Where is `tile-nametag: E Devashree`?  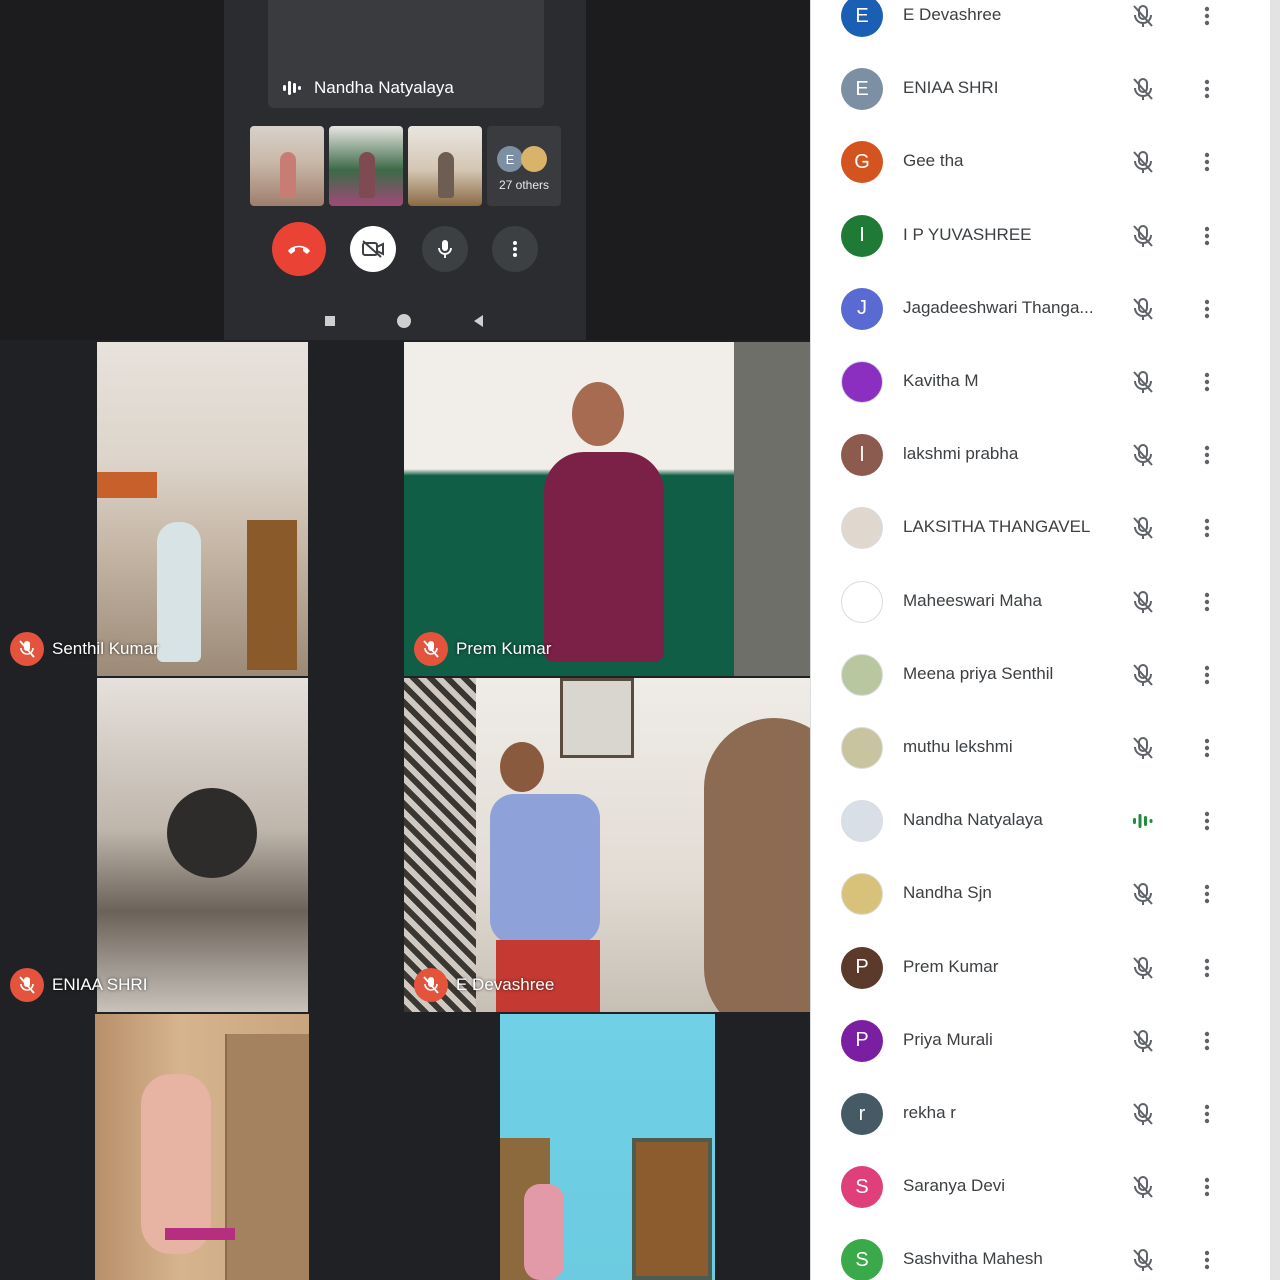 tile-nametag: E Devashree is located at coordinates (484, 985).